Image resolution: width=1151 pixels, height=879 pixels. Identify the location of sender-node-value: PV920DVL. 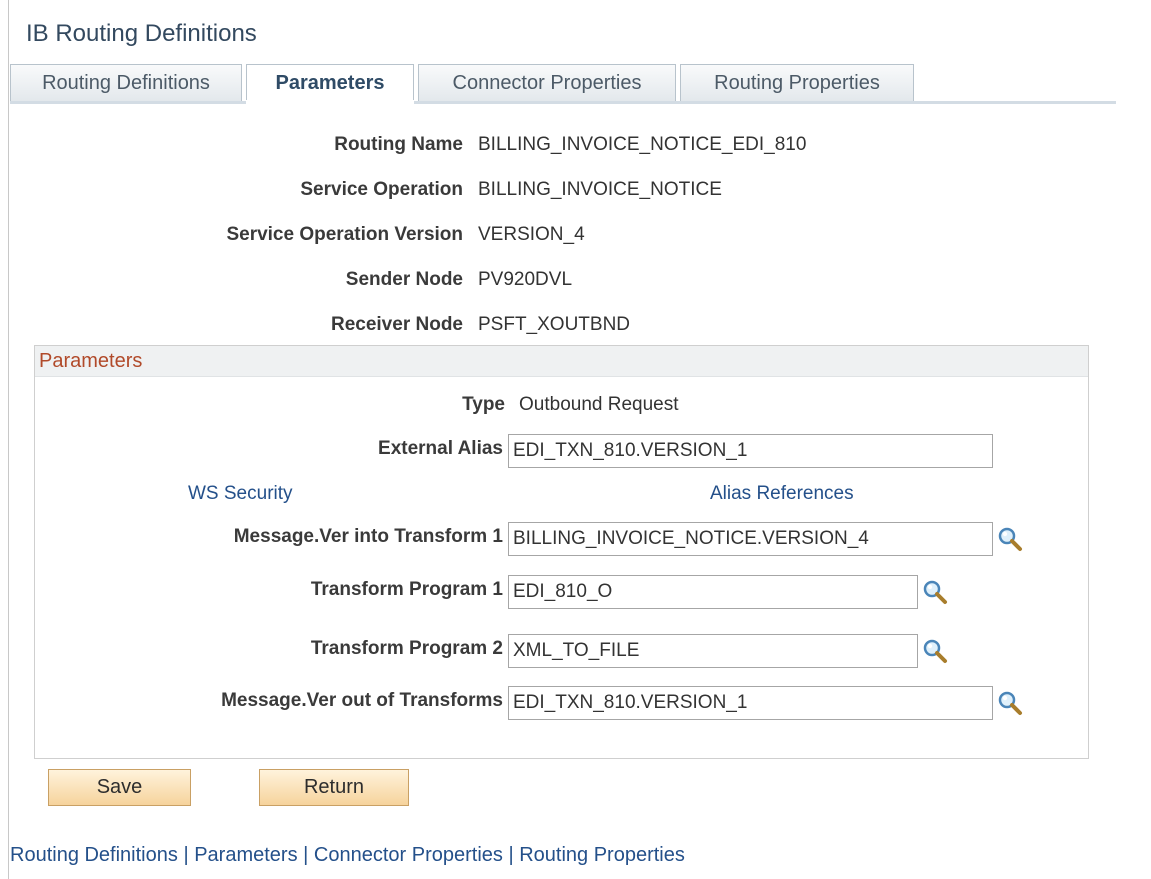
(525, 279).